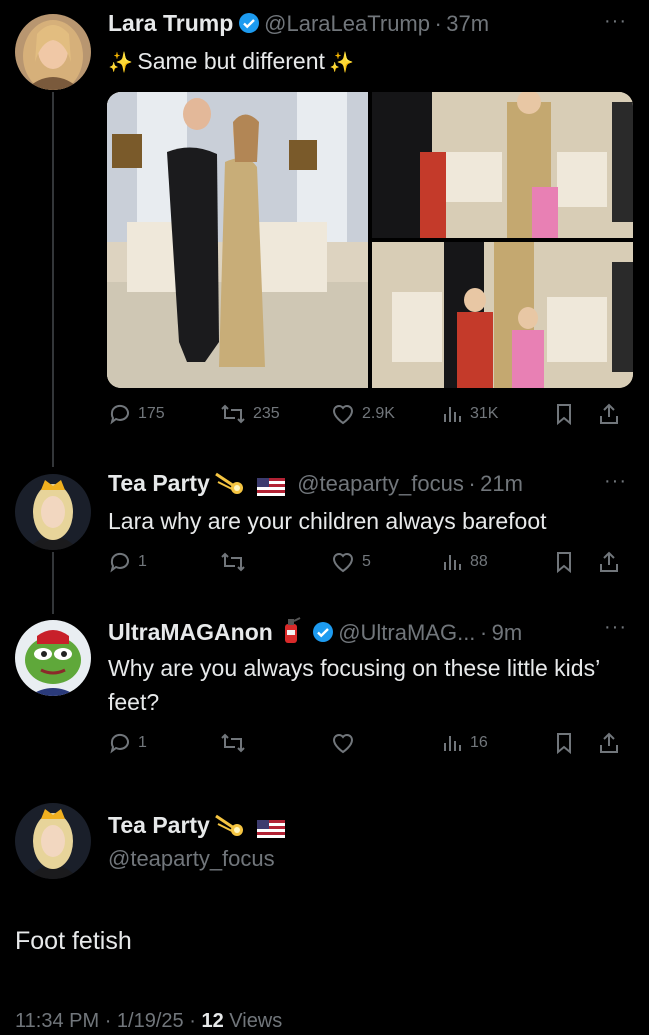  Describe the element at coordinates (231, 61) in the screenshot. I see `tweet-text: Same but different` at that location.